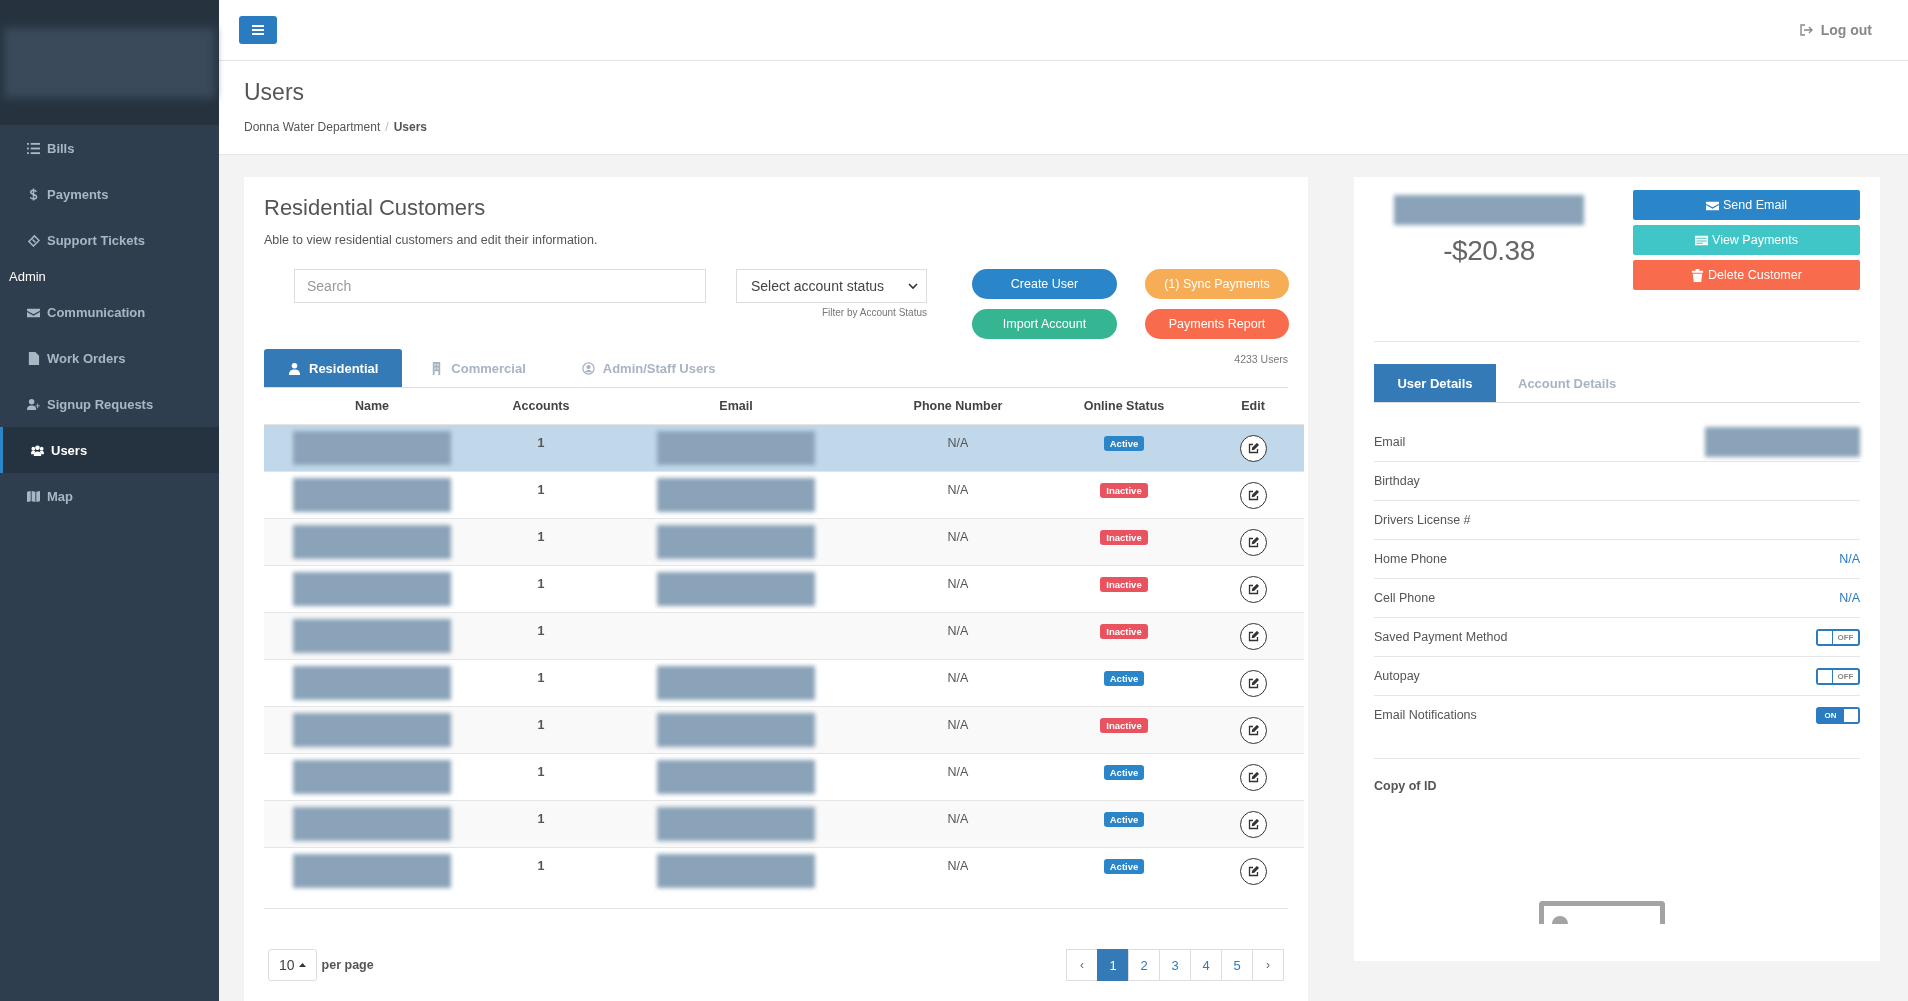  Describe the element at coordinates (1441, 637) in the screenshot. I see `detail-label: Saved Payment Method` at that location.